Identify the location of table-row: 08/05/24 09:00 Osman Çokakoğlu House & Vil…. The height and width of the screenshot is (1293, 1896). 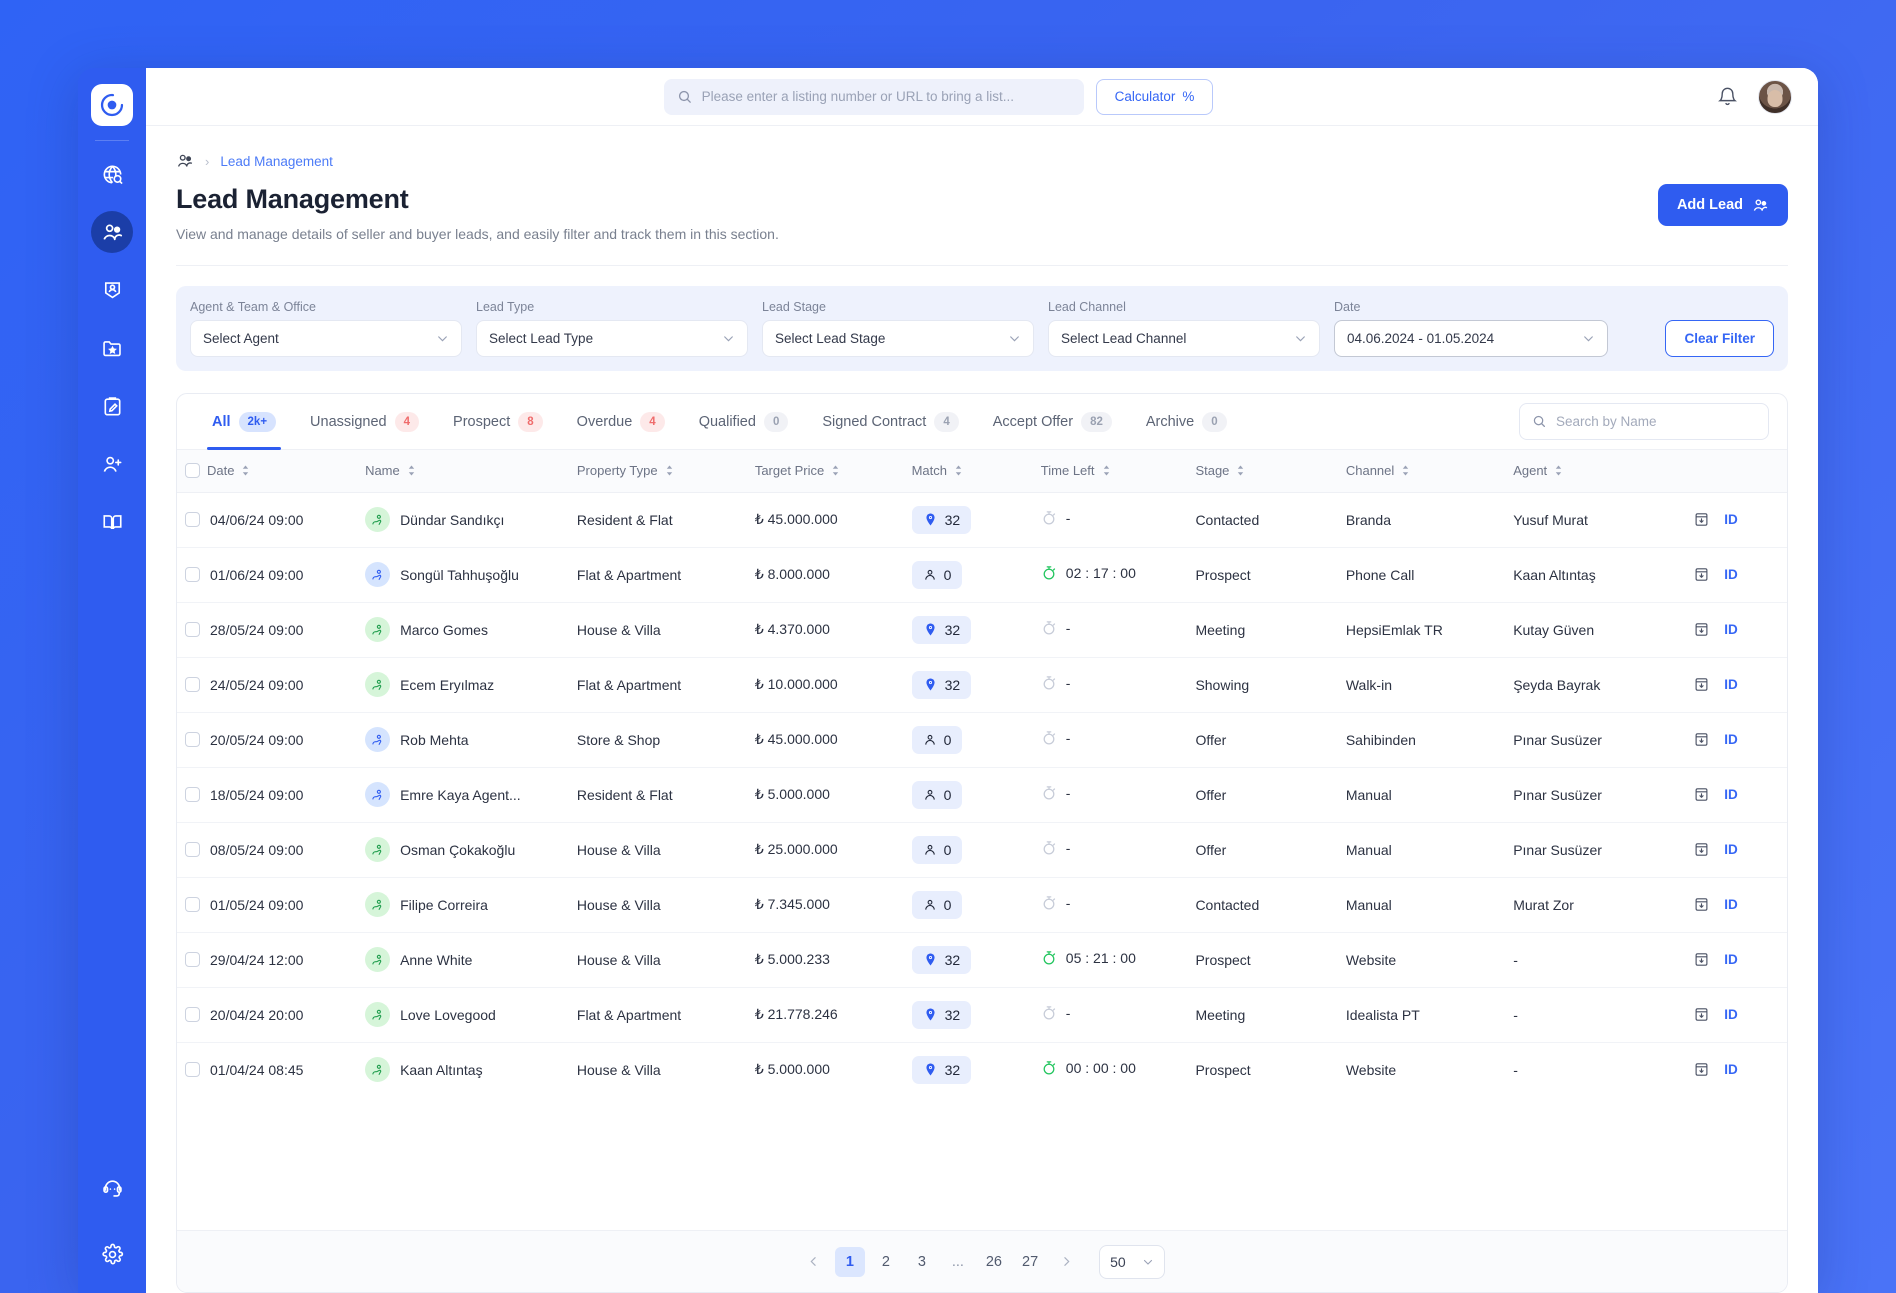
(982, 850).